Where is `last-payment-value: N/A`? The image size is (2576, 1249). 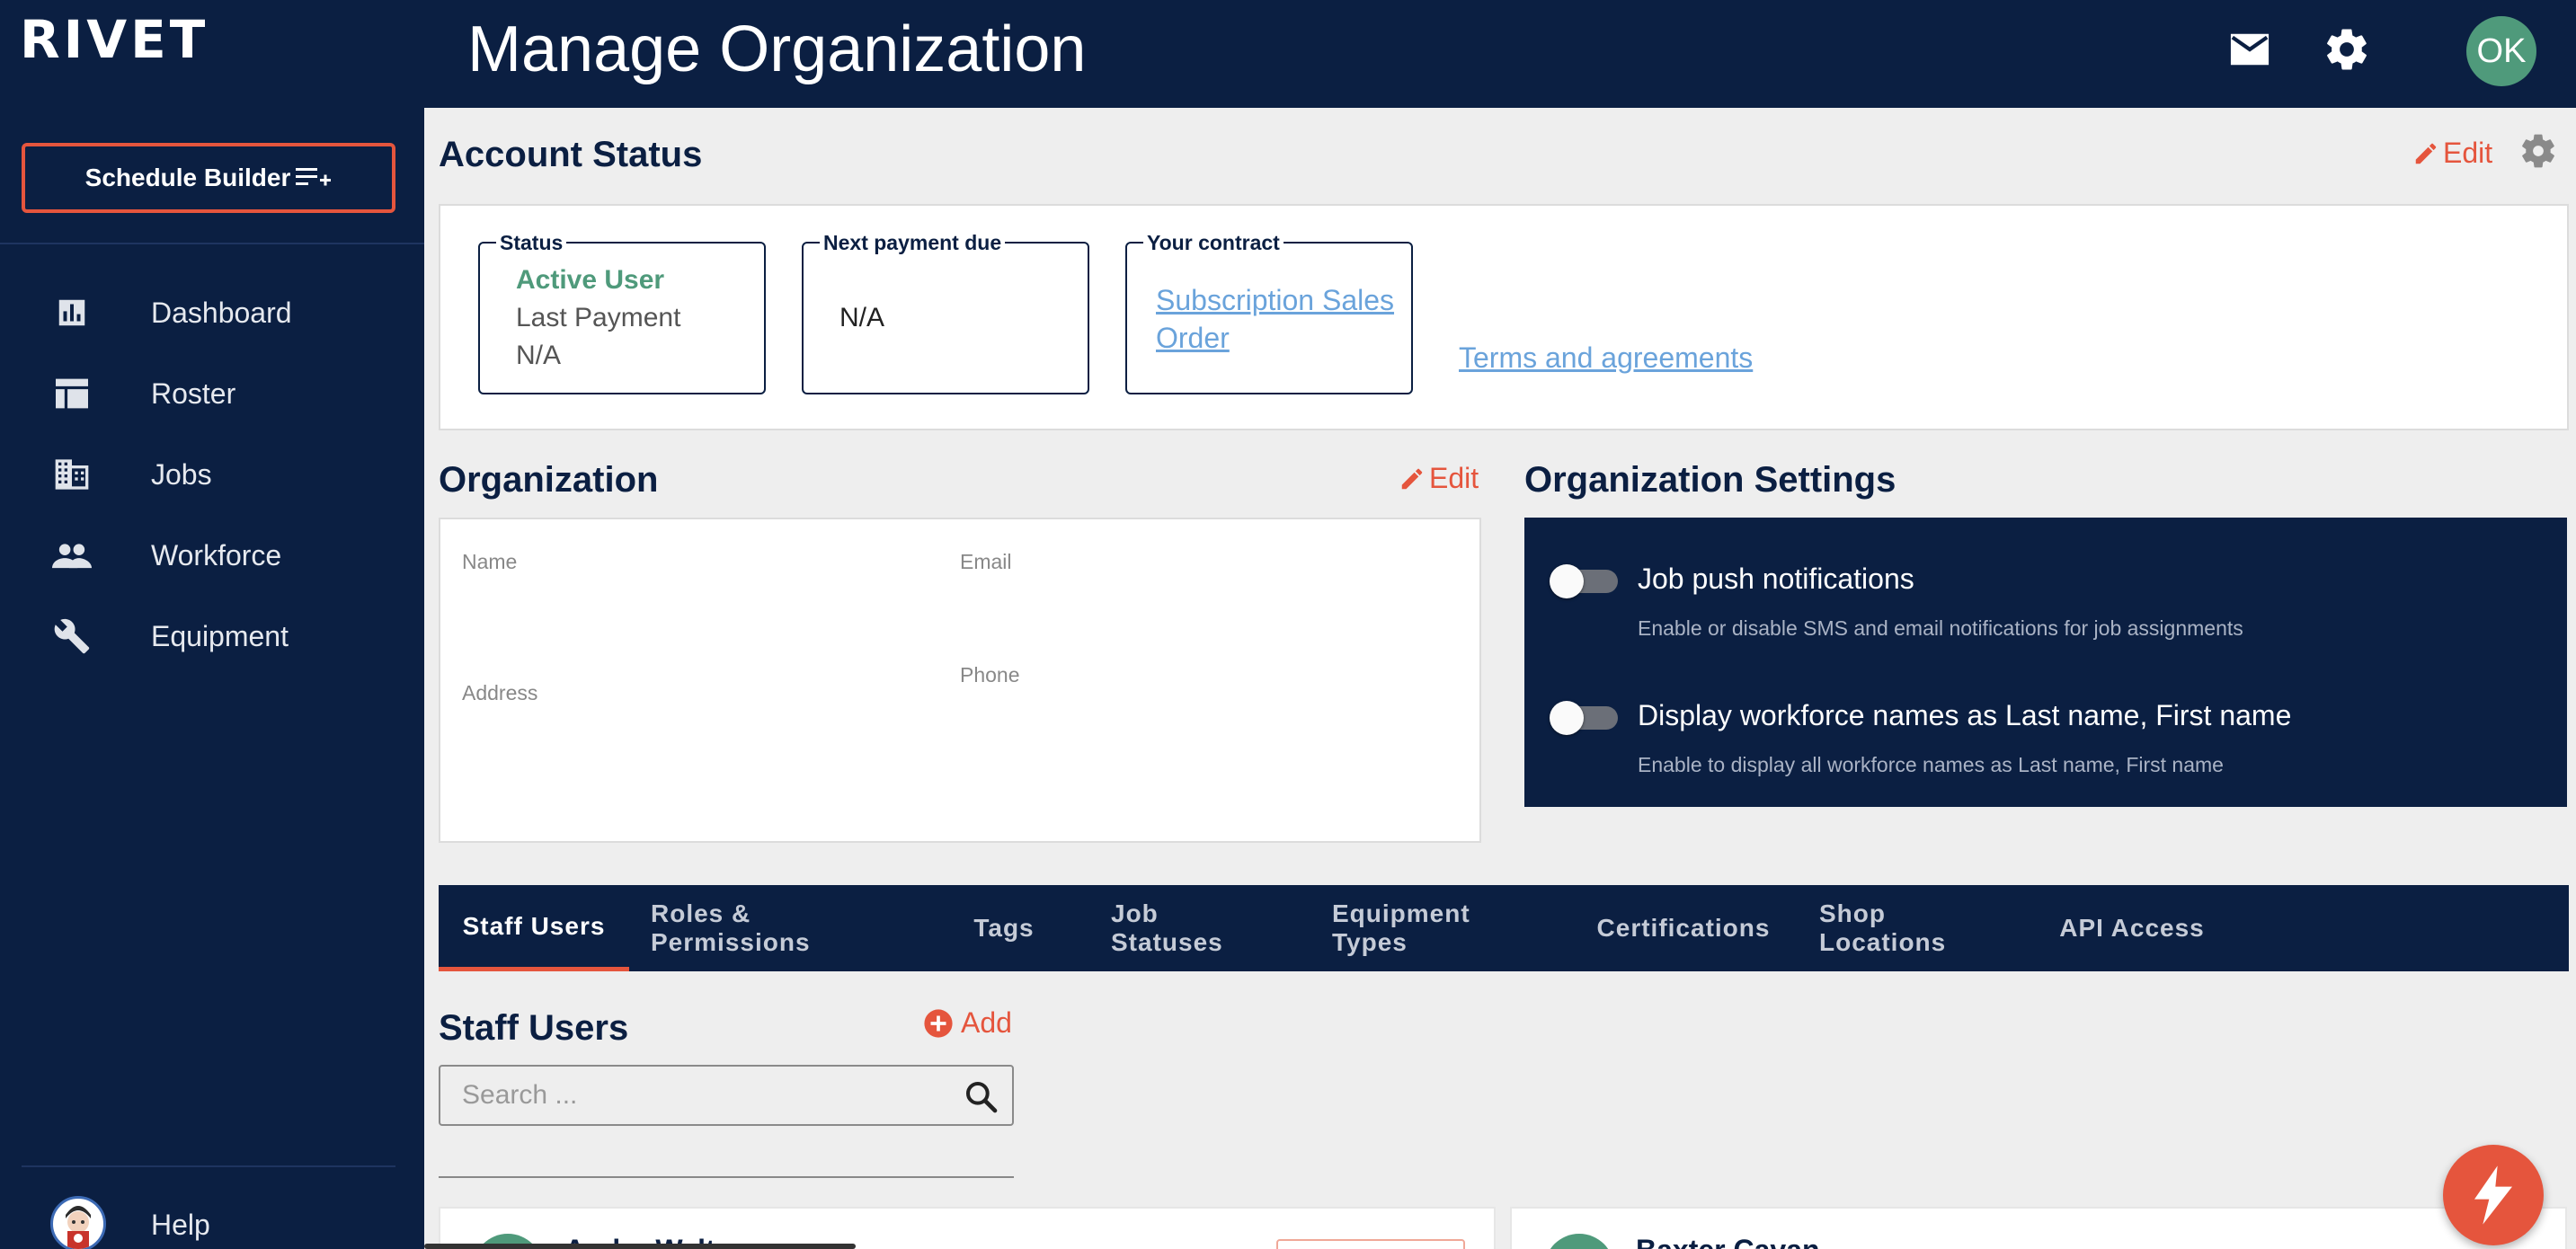 last-payment-value: N/A is located at coordinates (539, 355).